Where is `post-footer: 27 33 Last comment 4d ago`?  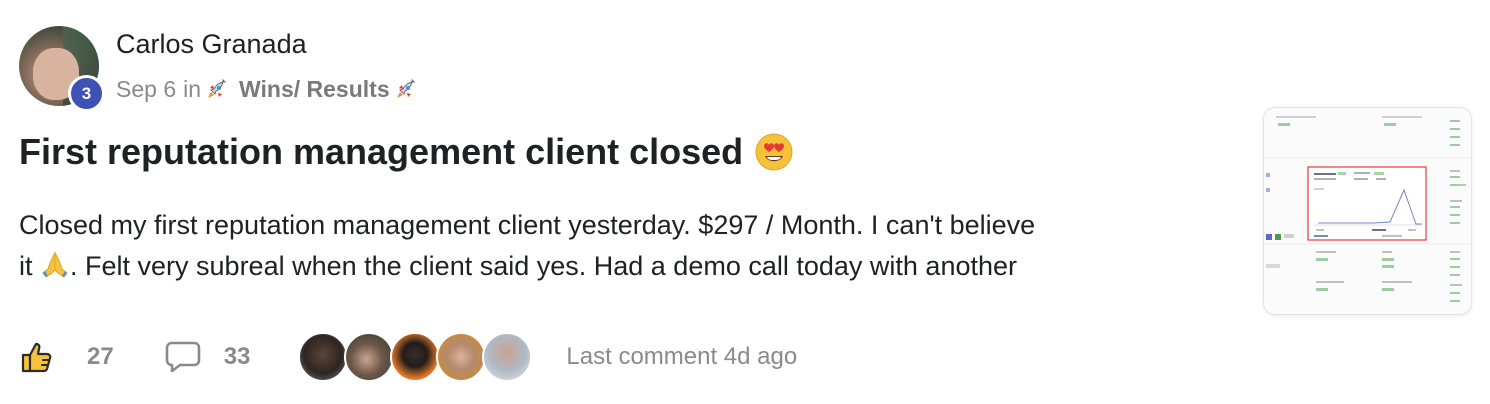
post-footer: 27 33 Last comment 4d ago is located at coordinates (408, 357).